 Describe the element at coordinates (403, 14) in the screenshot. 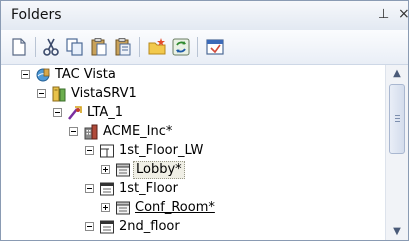

I see `close-icon: ×` at that location.